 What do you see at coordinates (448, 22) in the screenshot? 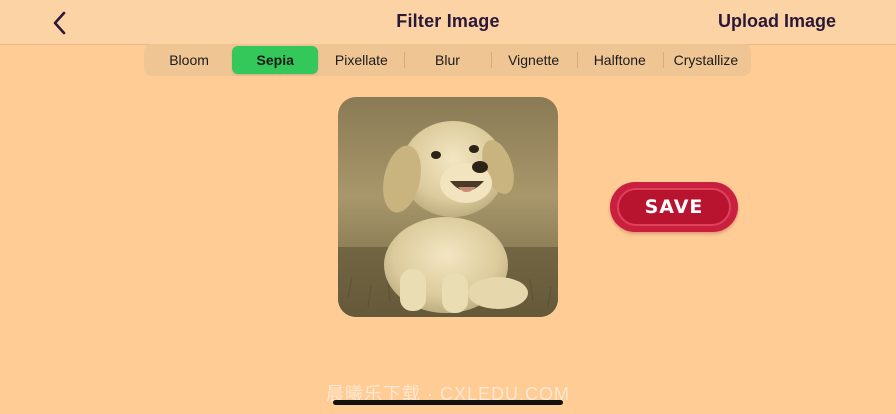
I see `navigation-bar: Filter Image Upload Image` at bounding box center [448, 22].